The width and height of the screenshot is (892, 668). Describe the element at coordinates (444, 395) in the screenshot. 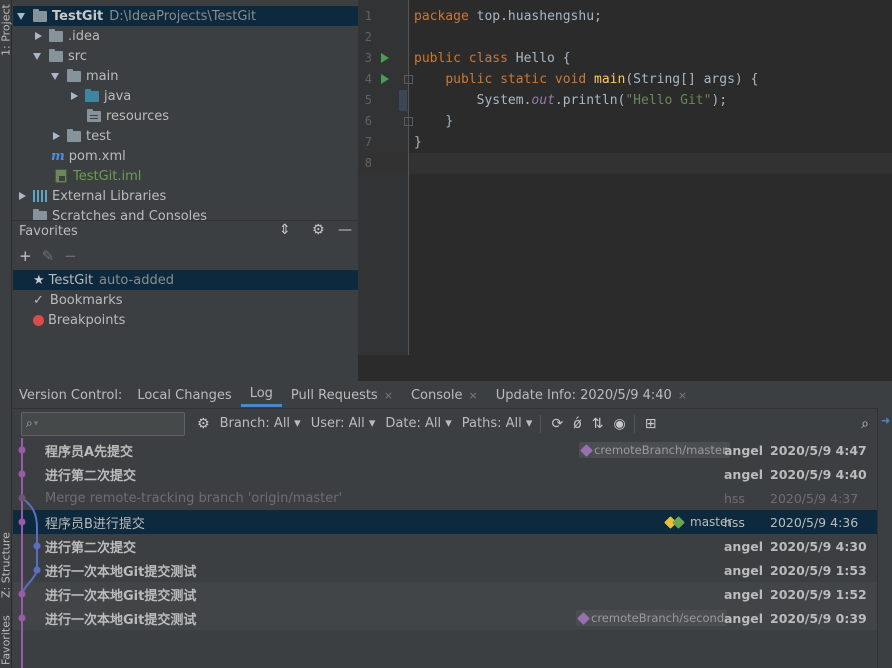

I see `tab-console: Console ×` at that location.